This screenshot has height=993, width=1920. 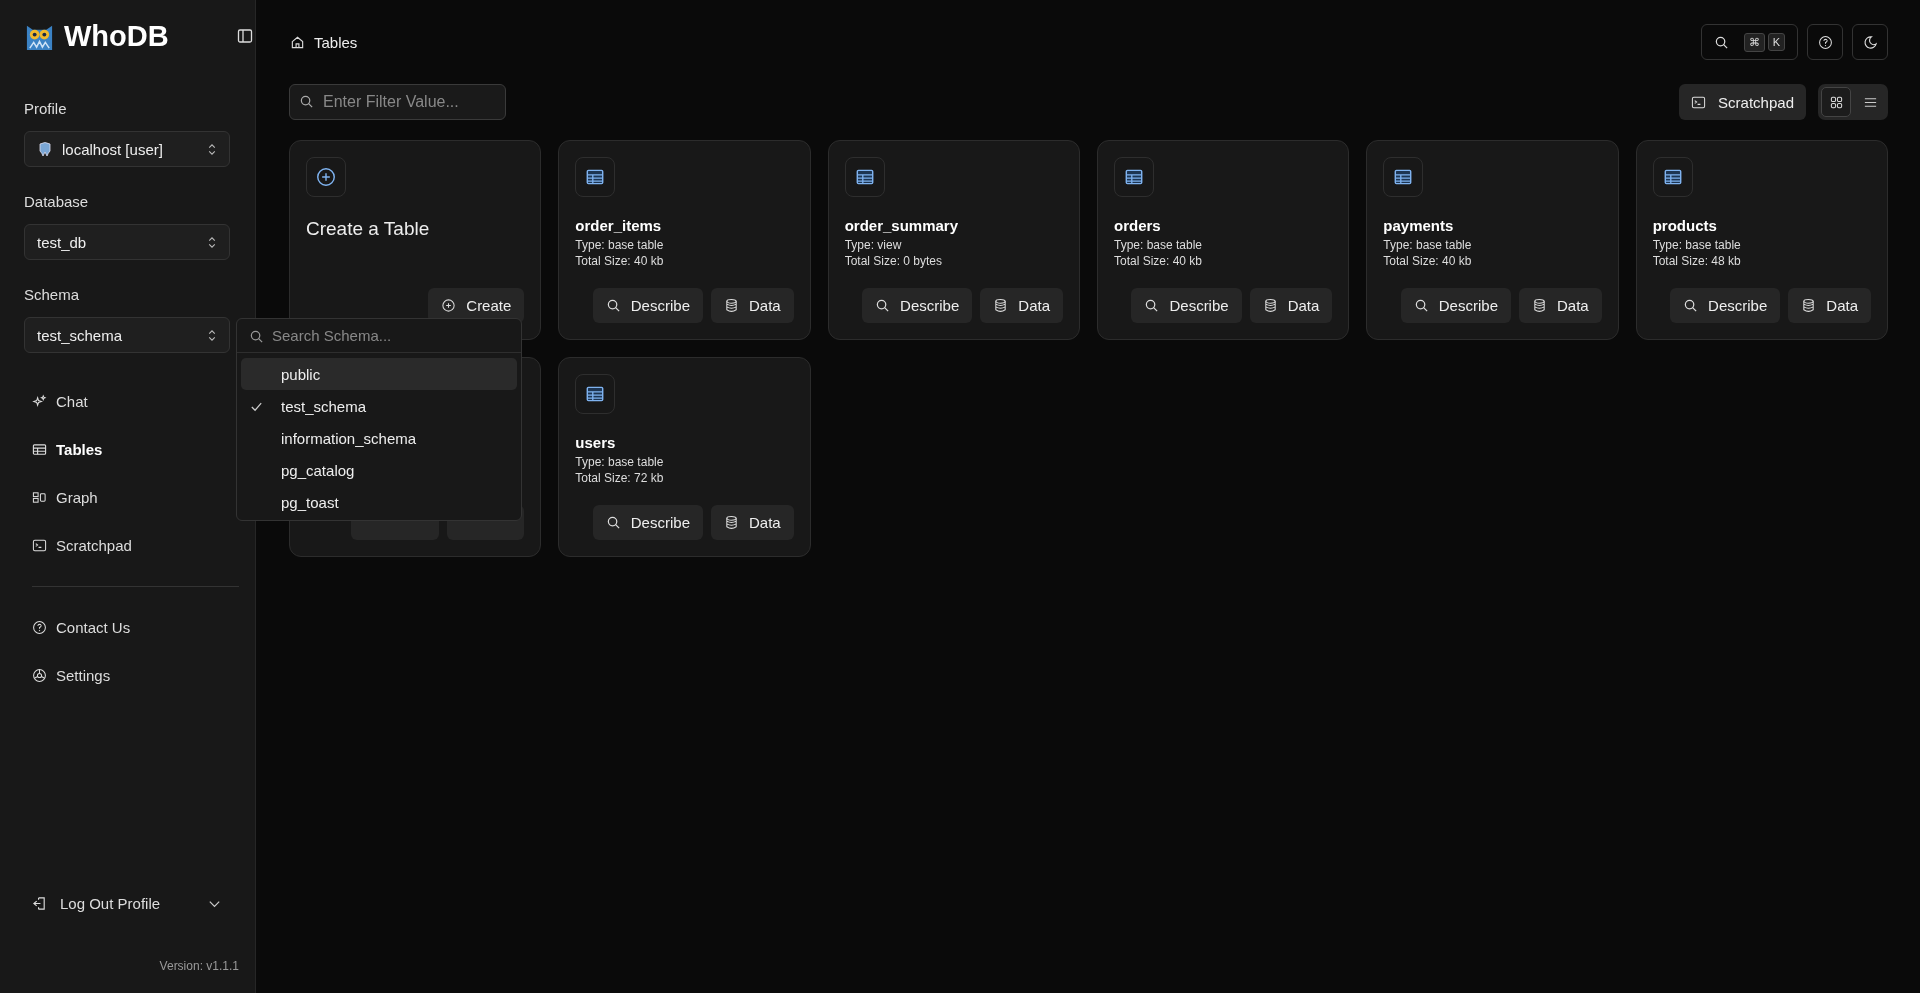 I want to click on command-search-button: ⌘ K, so click(x=1749, y=42).